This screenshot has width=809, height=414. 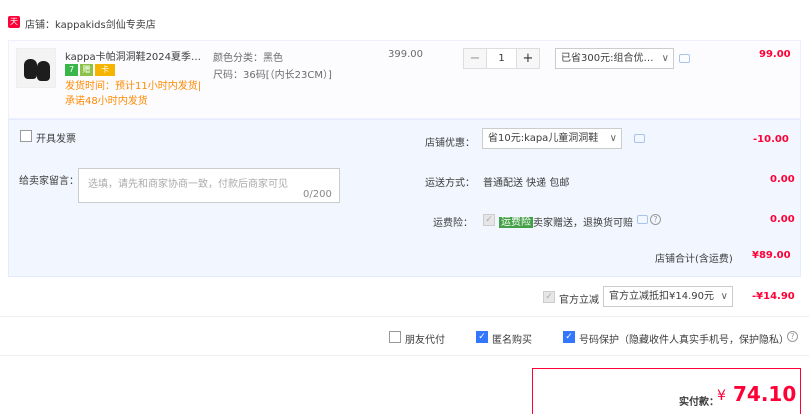 I want to click on official-discount-amount: -¥14.90, so click(x=773, y=296).